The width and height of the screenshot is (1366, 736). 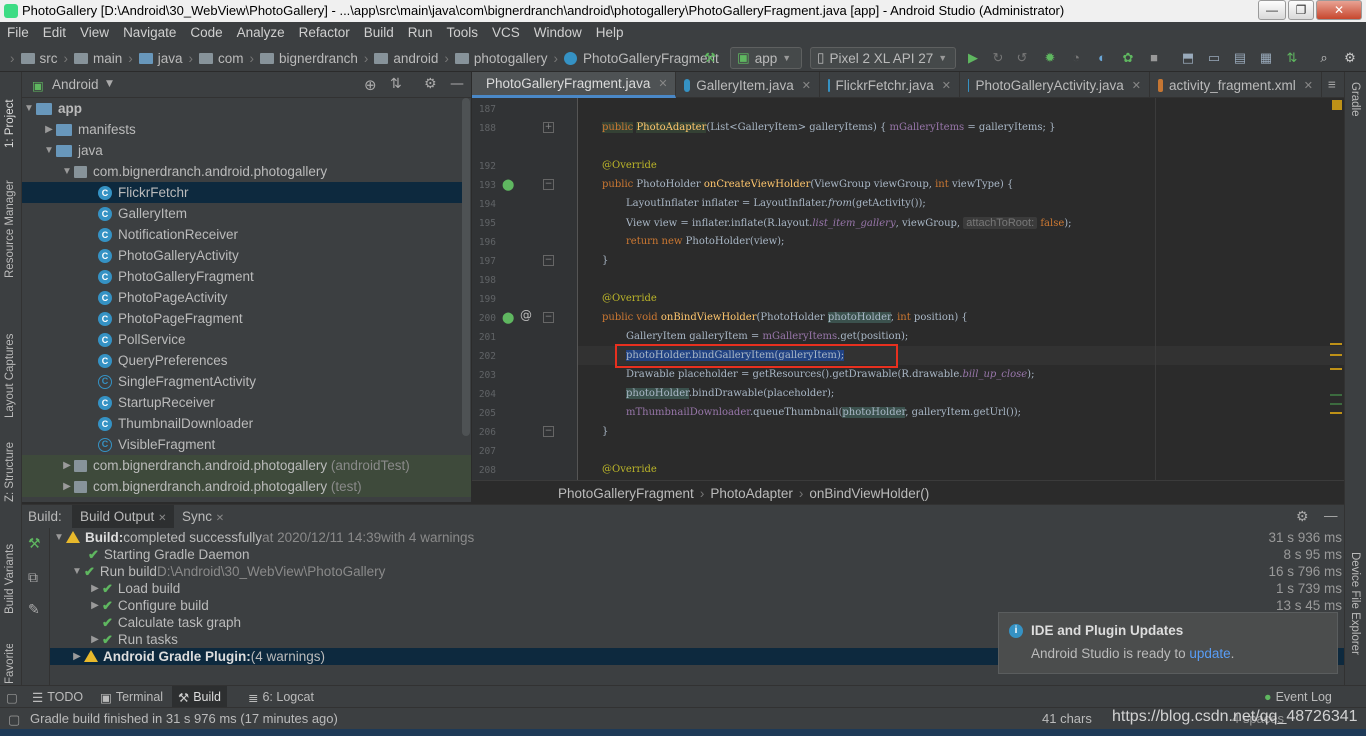 What do you see at coordinates (242, 423) in the screenshot?
I see `tree-item: C ThumbnailDownloader` at bounding box center [242, 423].